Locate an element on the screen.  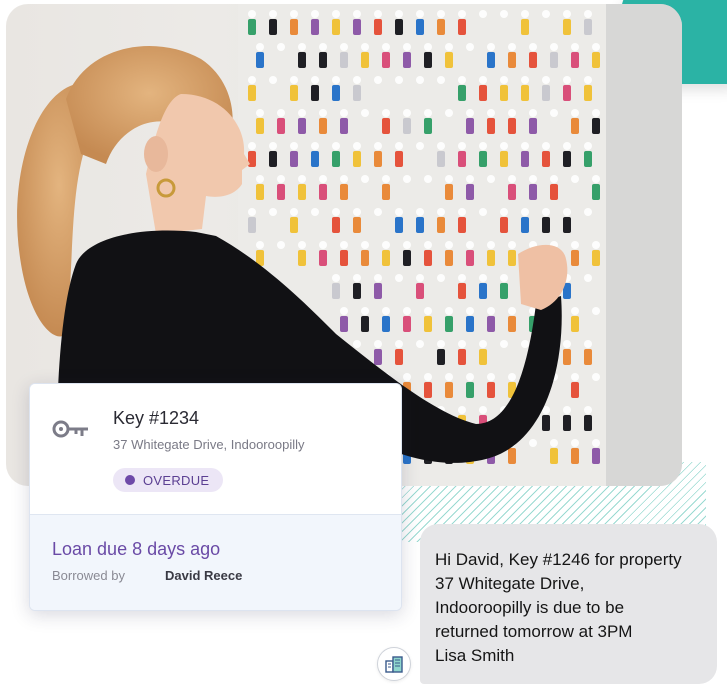
status-dot-icon is located at coordinates (130, 480).